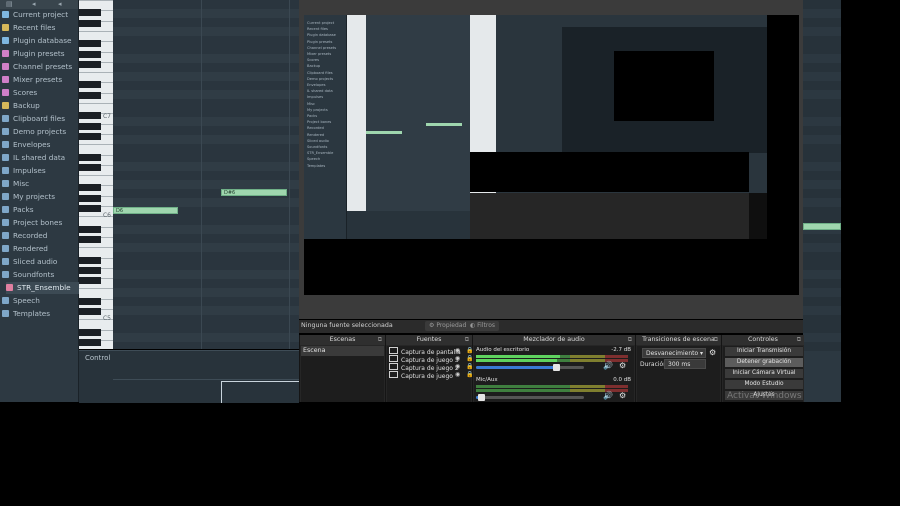 The height and width of the screenshot is (506, 900). What do you see at coordinates (685, 364) in the screenshot?
I see `duration-input: 300 ms` at bounding box center [685, 364].